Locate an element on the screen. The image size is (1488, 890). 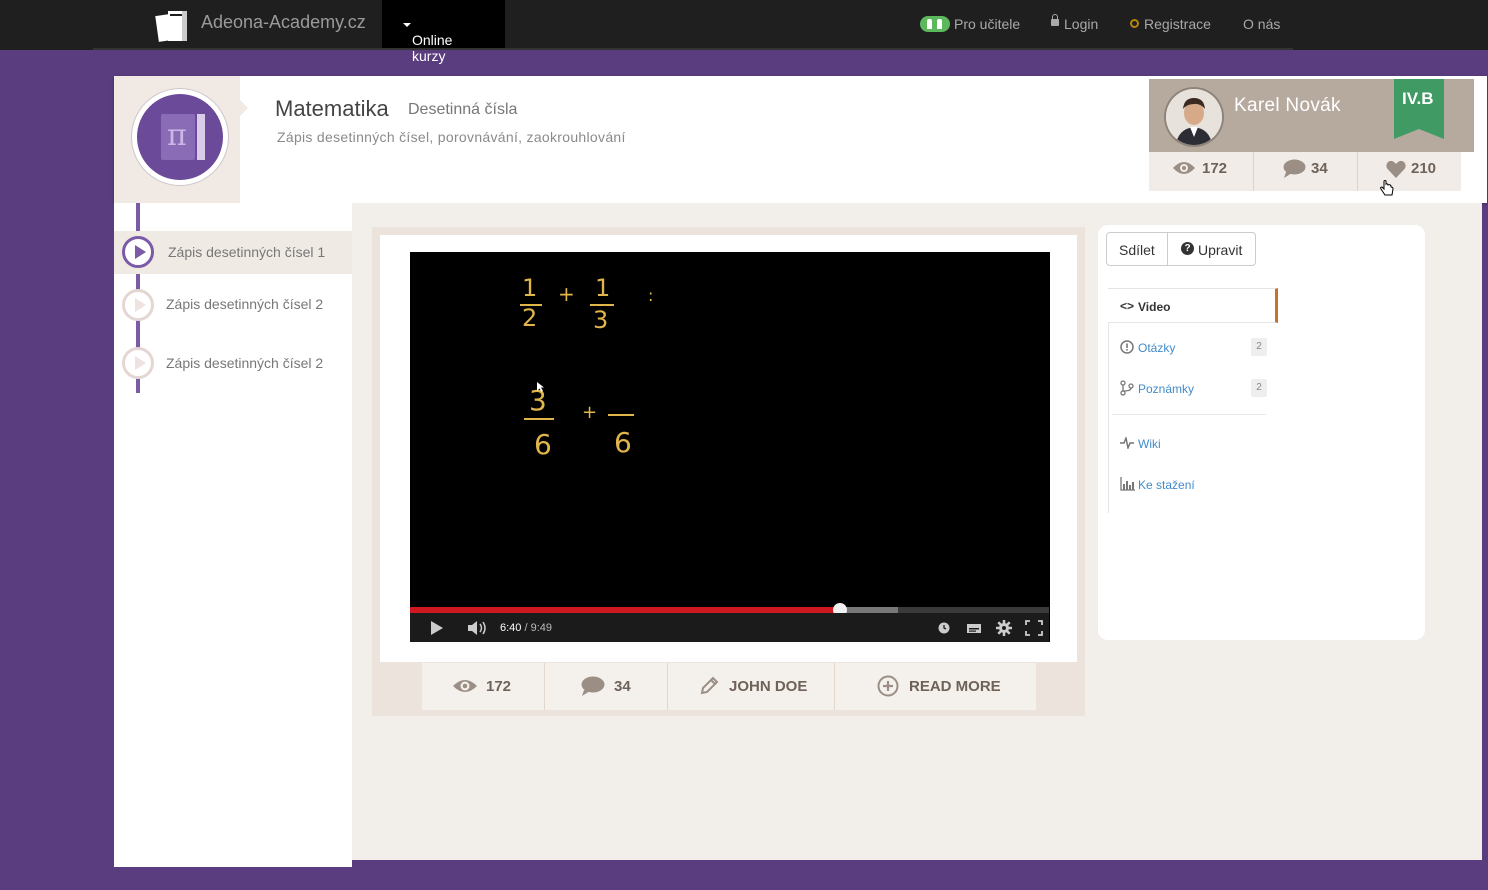
watch-later-icon is located at coordinates (944, 628).